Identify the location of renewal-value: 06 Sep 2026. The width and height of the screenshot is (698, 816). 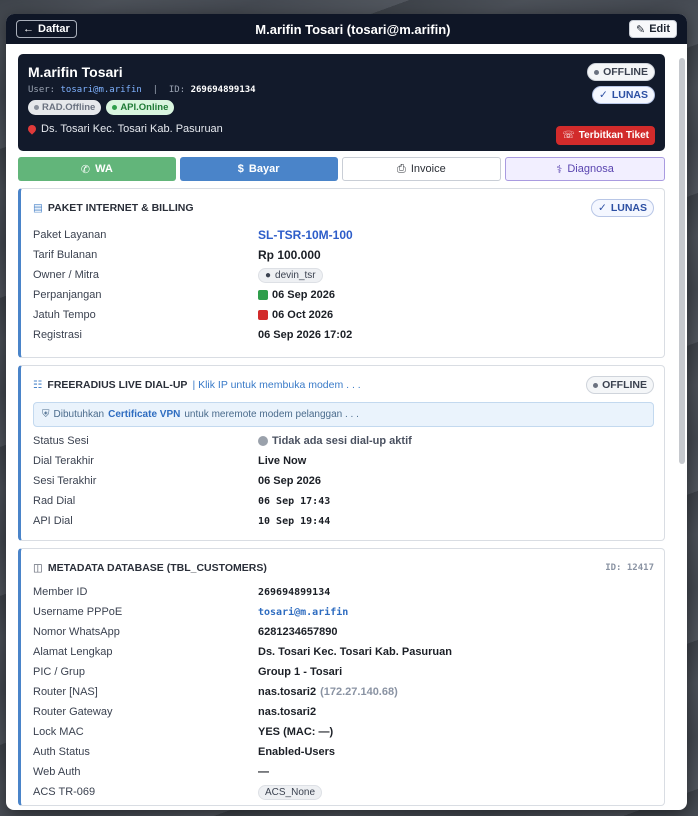
(303, 295).